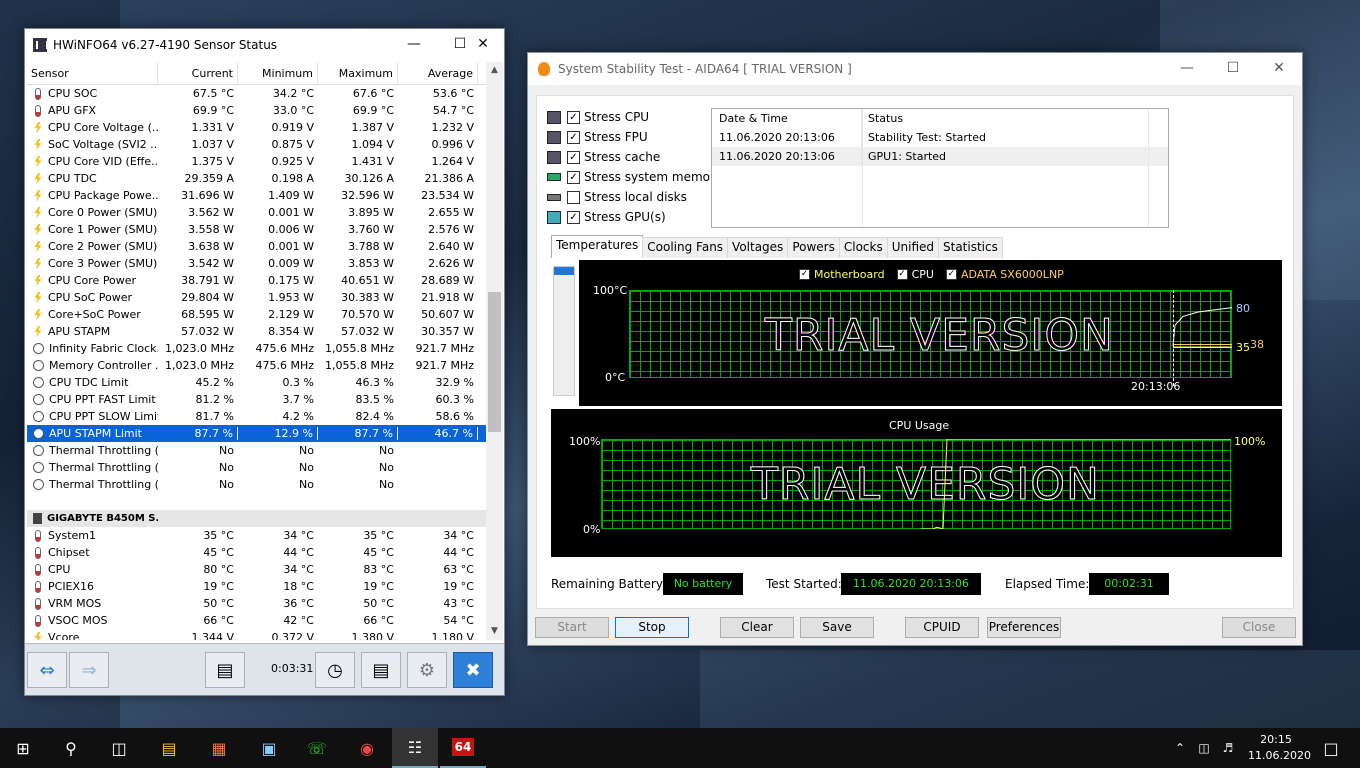 The image size is (1360, 768). What do you see at coordinates (198, 73) in the screenshot?
I see `col-current: Current` at bounding box center [198, 73].